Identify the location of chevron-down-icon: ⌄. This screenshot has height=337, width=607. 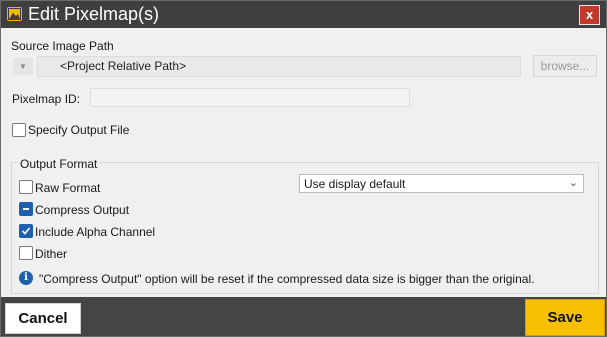
(573, 183).